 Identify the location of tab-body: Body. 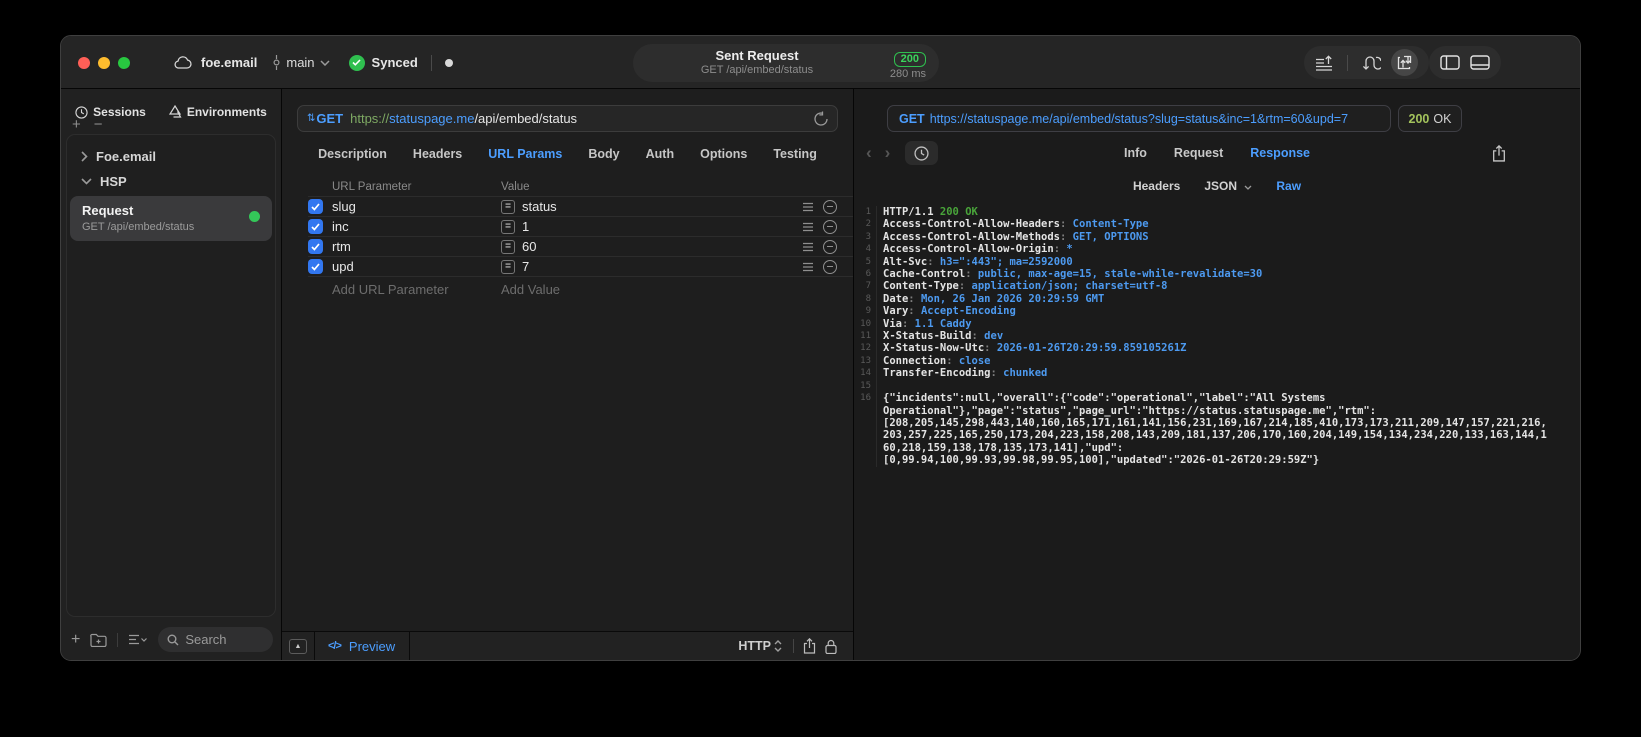
(603, 154).